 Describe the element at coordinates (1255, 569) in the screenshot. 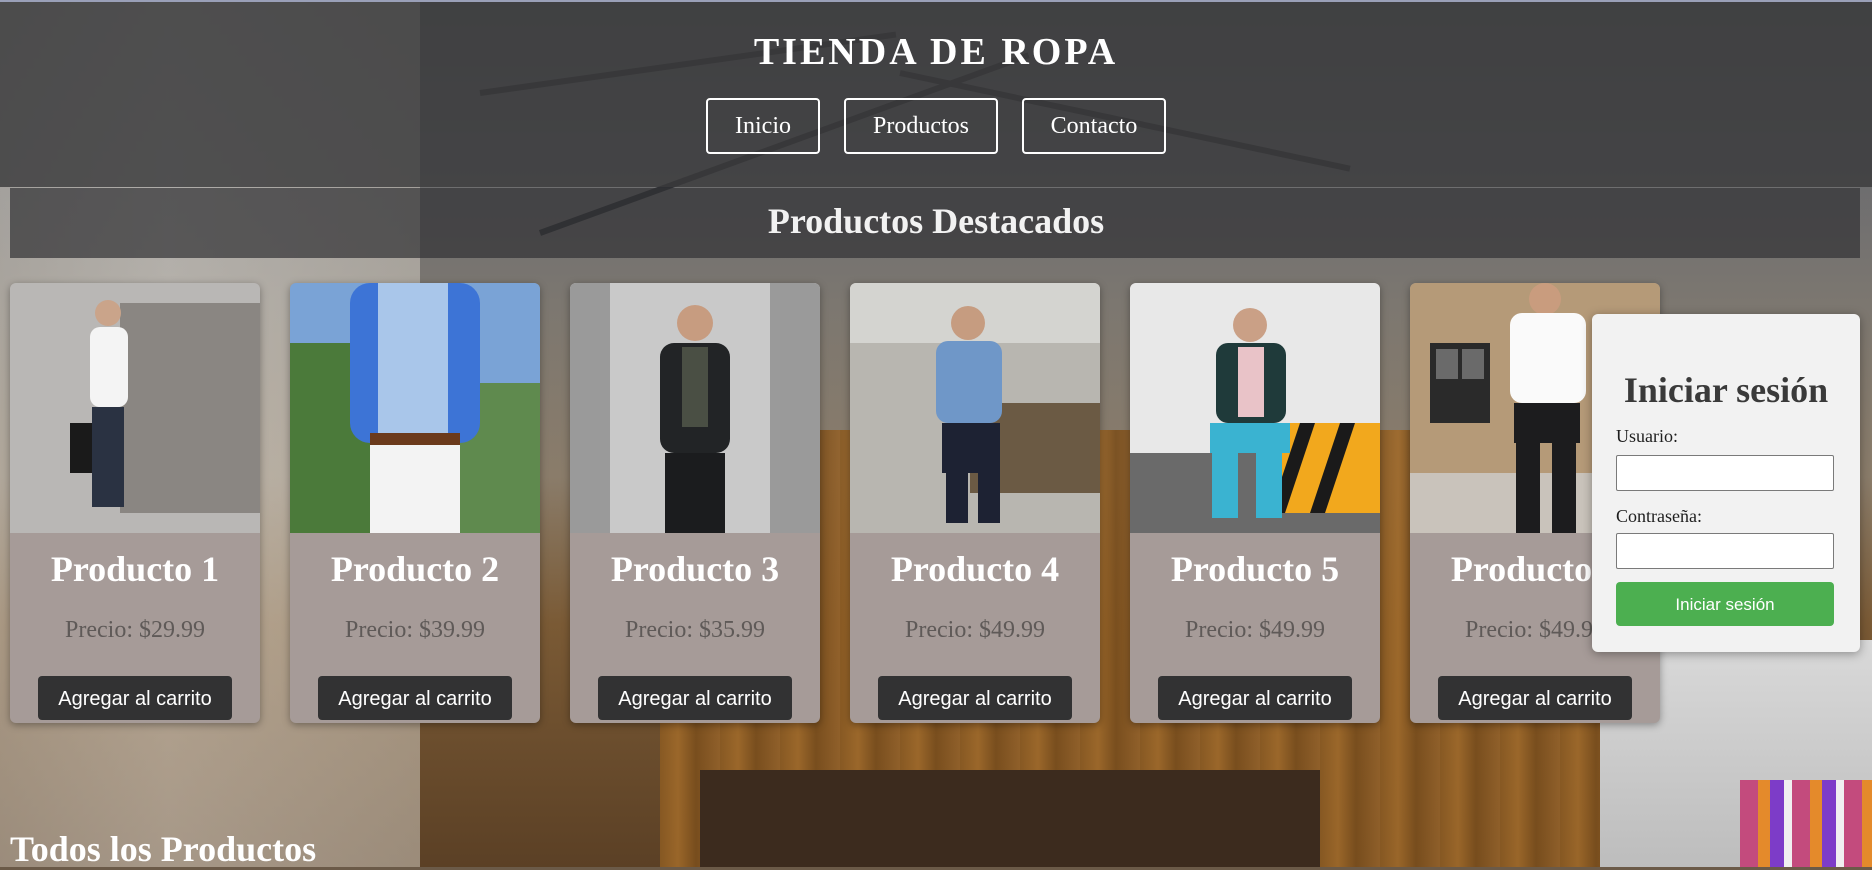

I see `product-name: Producto 5` at that location.